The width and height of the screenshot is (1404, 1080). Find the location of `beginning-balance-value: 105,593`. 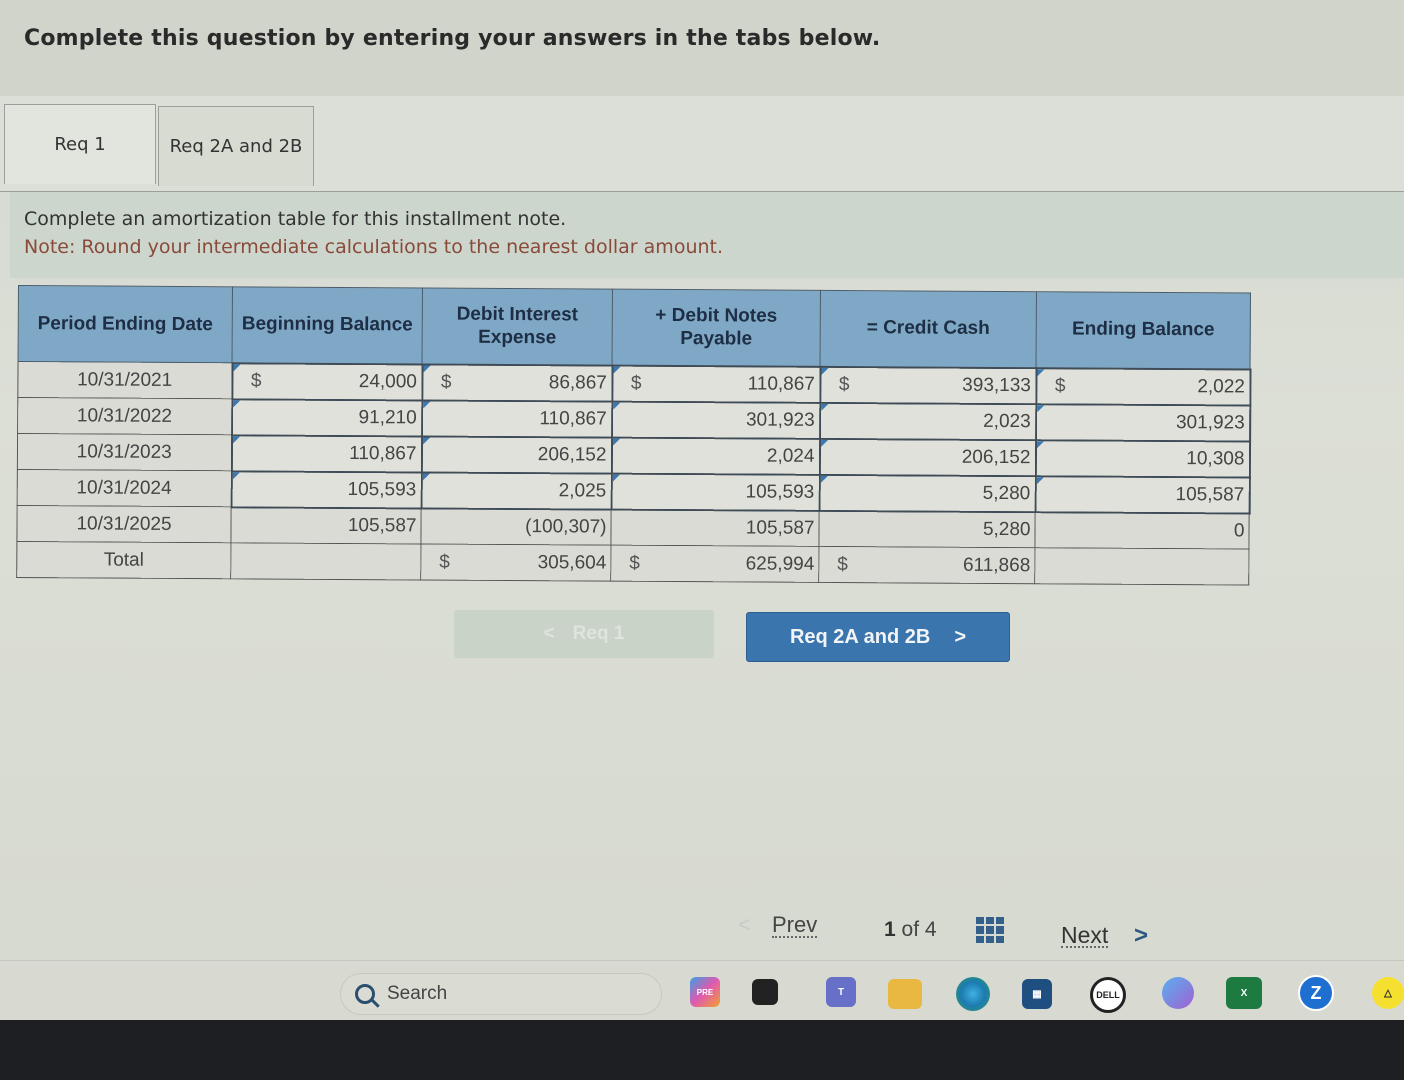

beginning-balance-value: 105,593 is located at coordinates (382, 489).